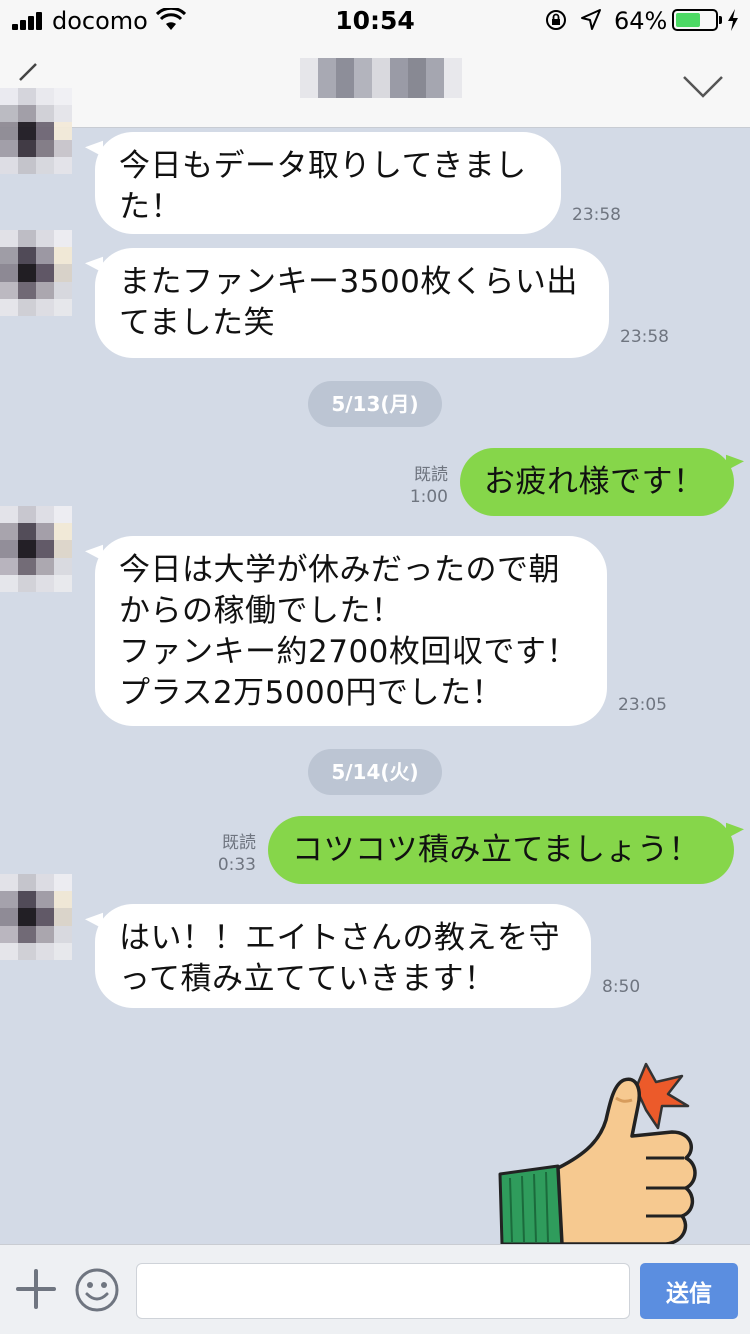 The width and height of the screenshot is (750, 1334). What do you see at coordinates (375, 20) in the screenshot?
I see `status-bar: docomo 10:54 64%` at bounding box center [375, 20].